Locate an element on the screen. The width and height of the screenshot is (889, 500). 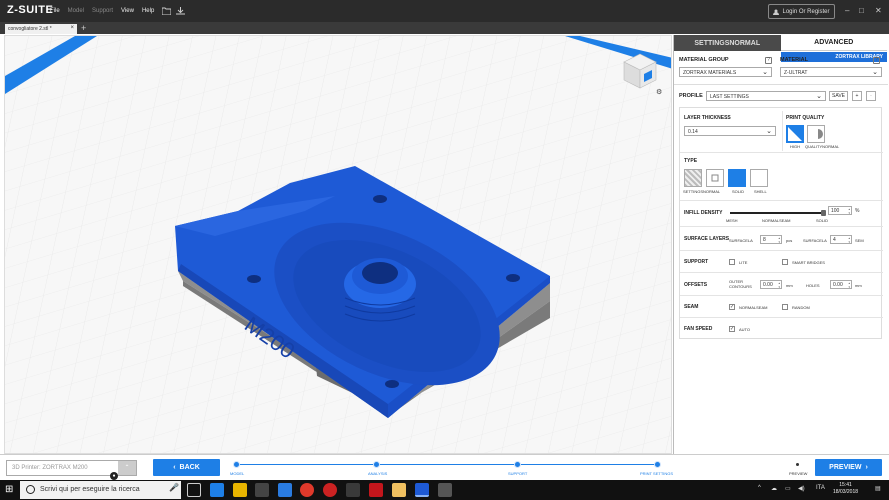
support-lite-checkbox is located at coordinates (732, 262).